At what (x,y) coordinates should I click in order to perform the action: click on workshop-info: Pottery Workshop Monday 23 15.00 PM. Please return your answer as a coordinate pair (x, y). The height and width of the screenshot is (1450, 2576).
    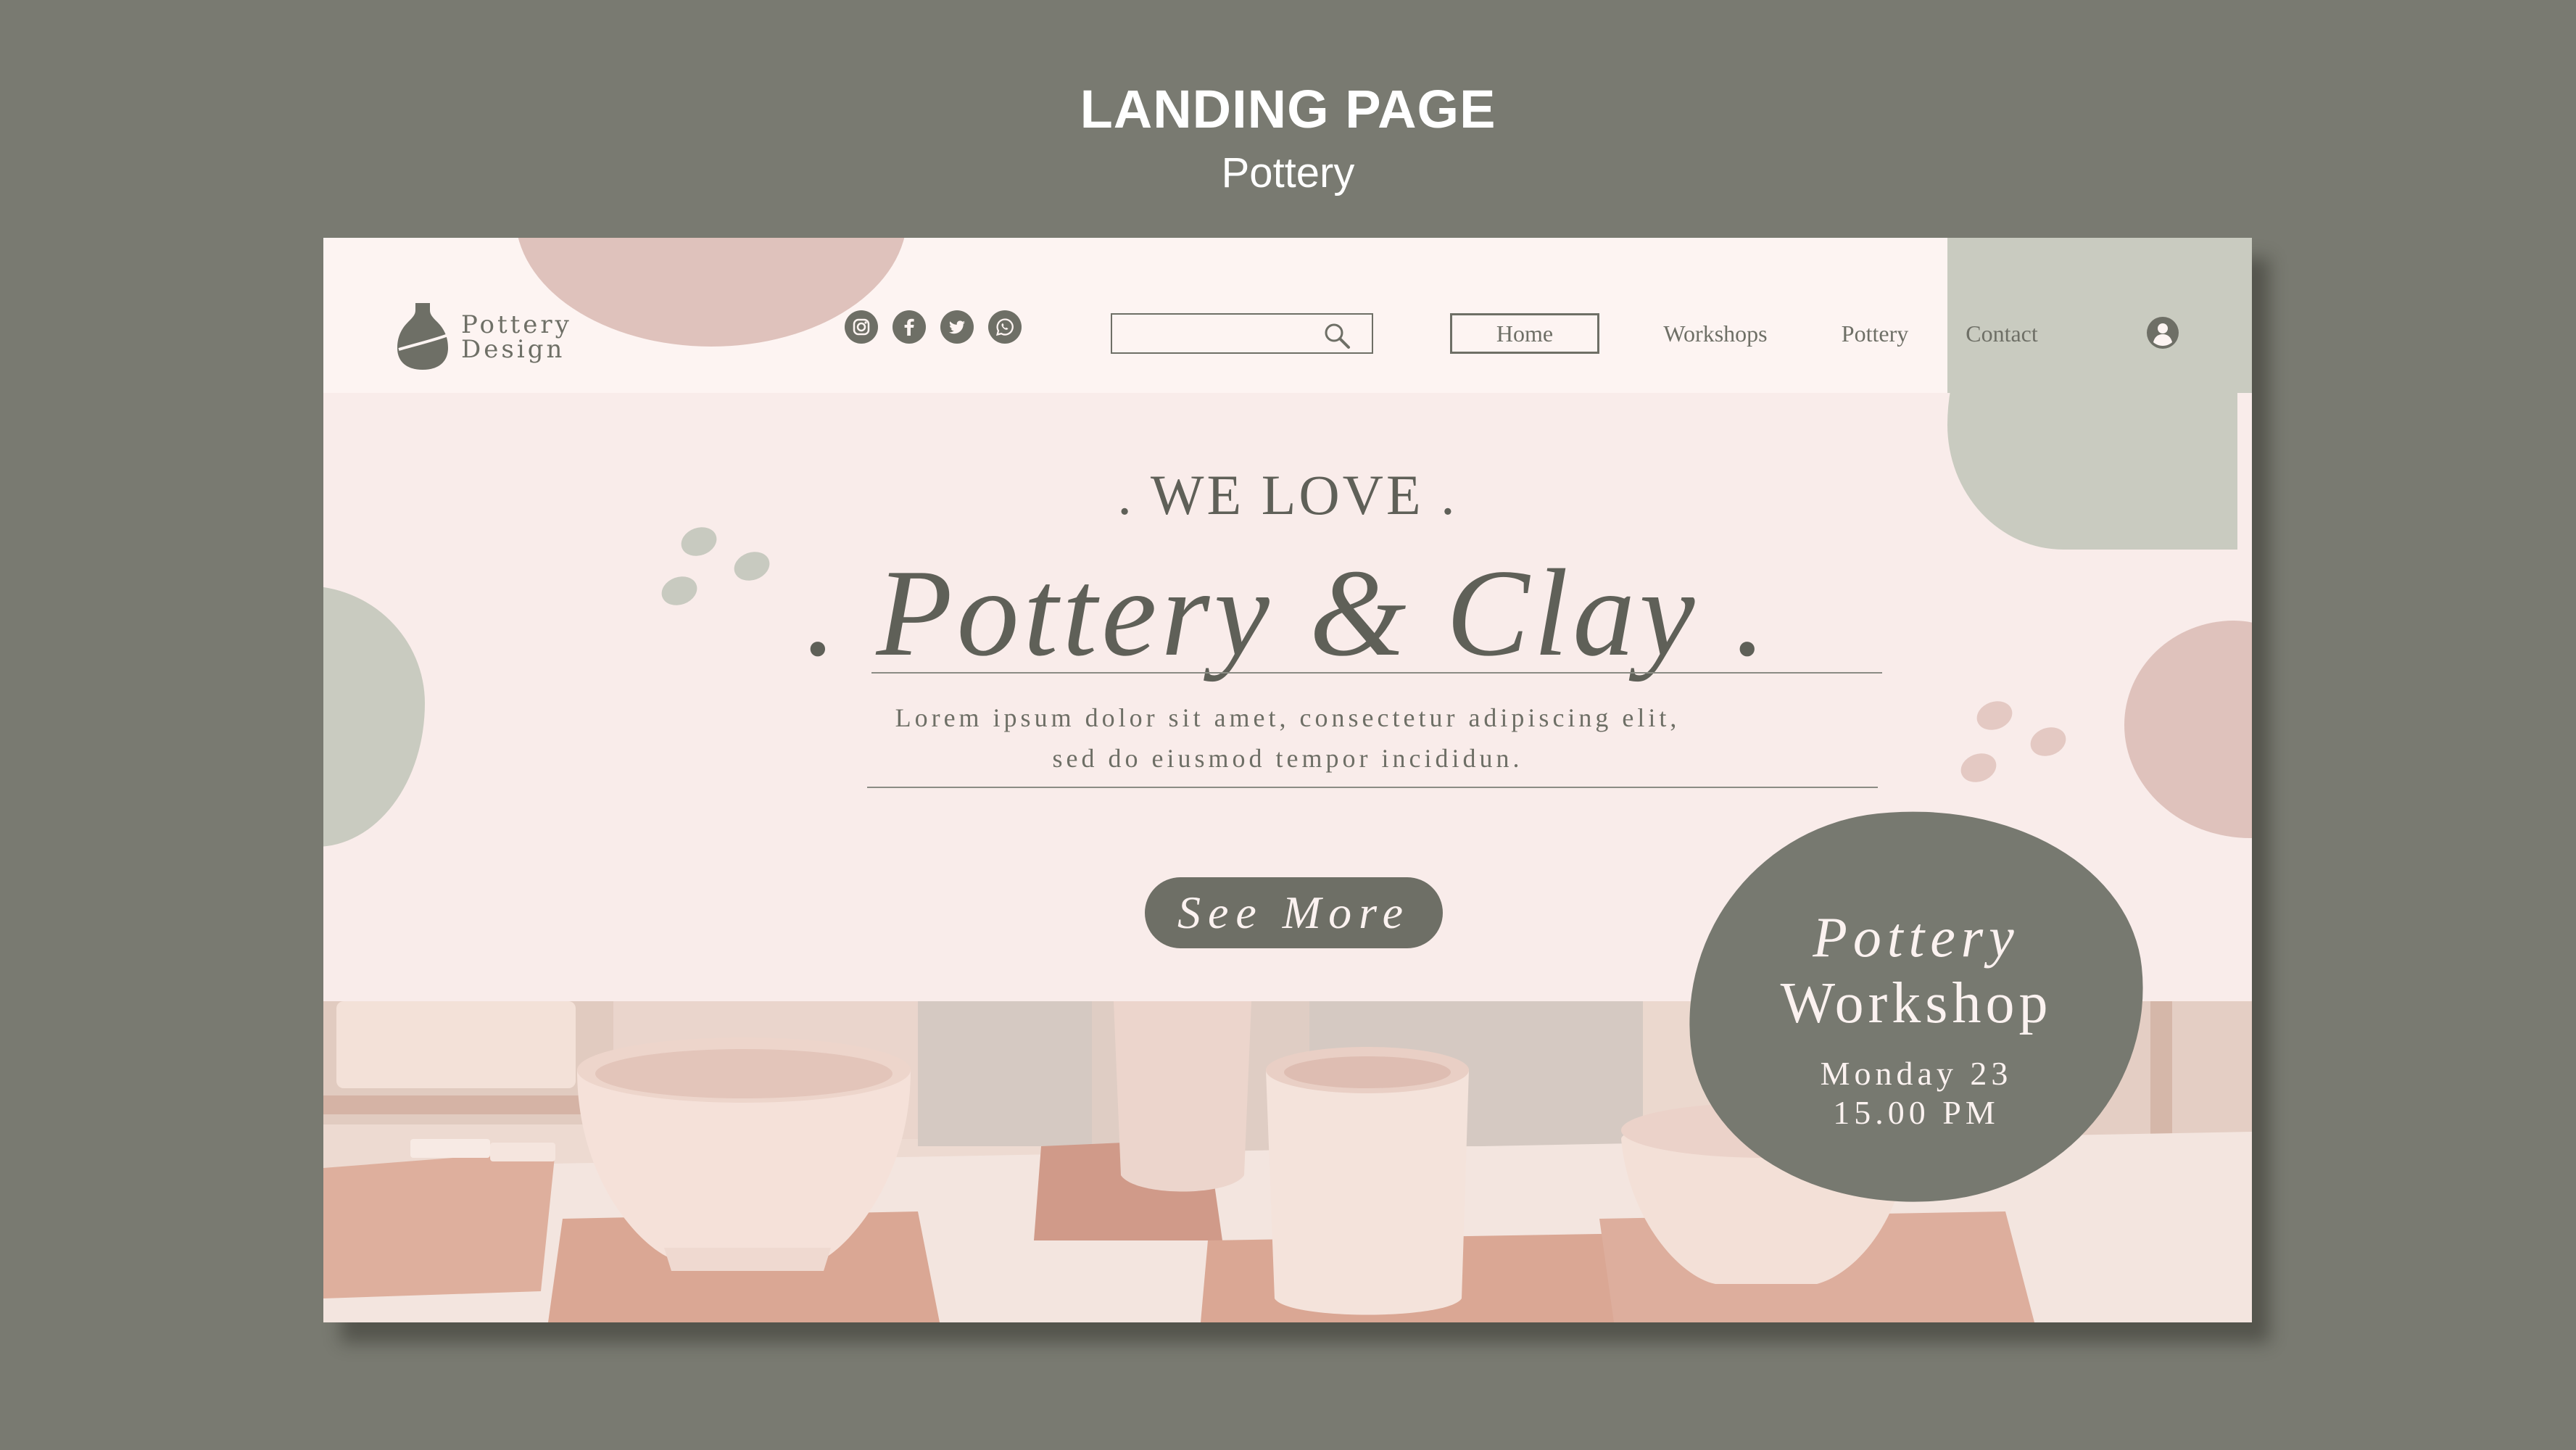
    Looking at the image, I should click on (1916, 1019).